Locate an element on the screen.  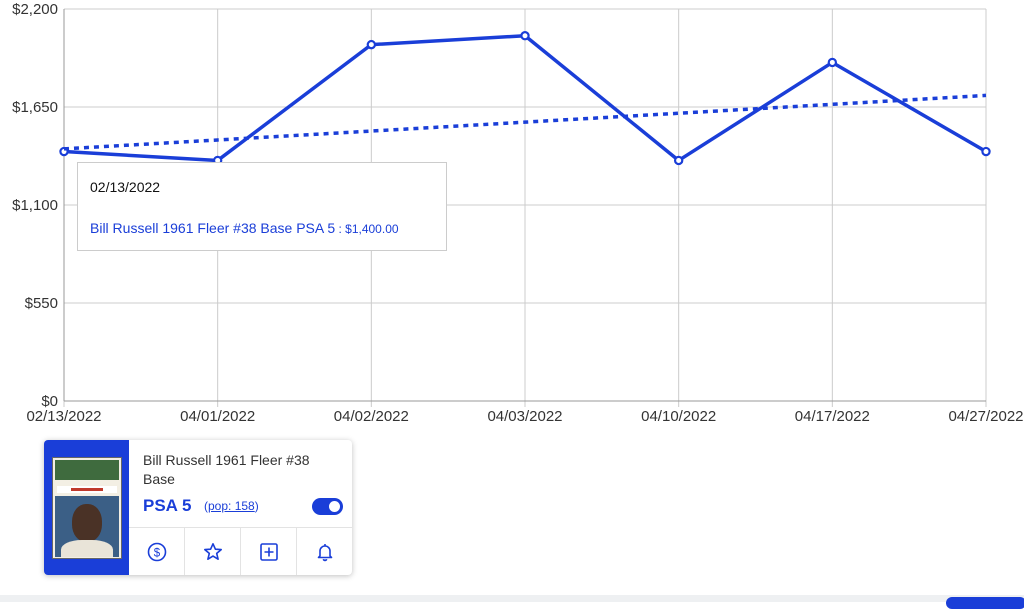
plus-square-icon is located at coordinates (268, 552).